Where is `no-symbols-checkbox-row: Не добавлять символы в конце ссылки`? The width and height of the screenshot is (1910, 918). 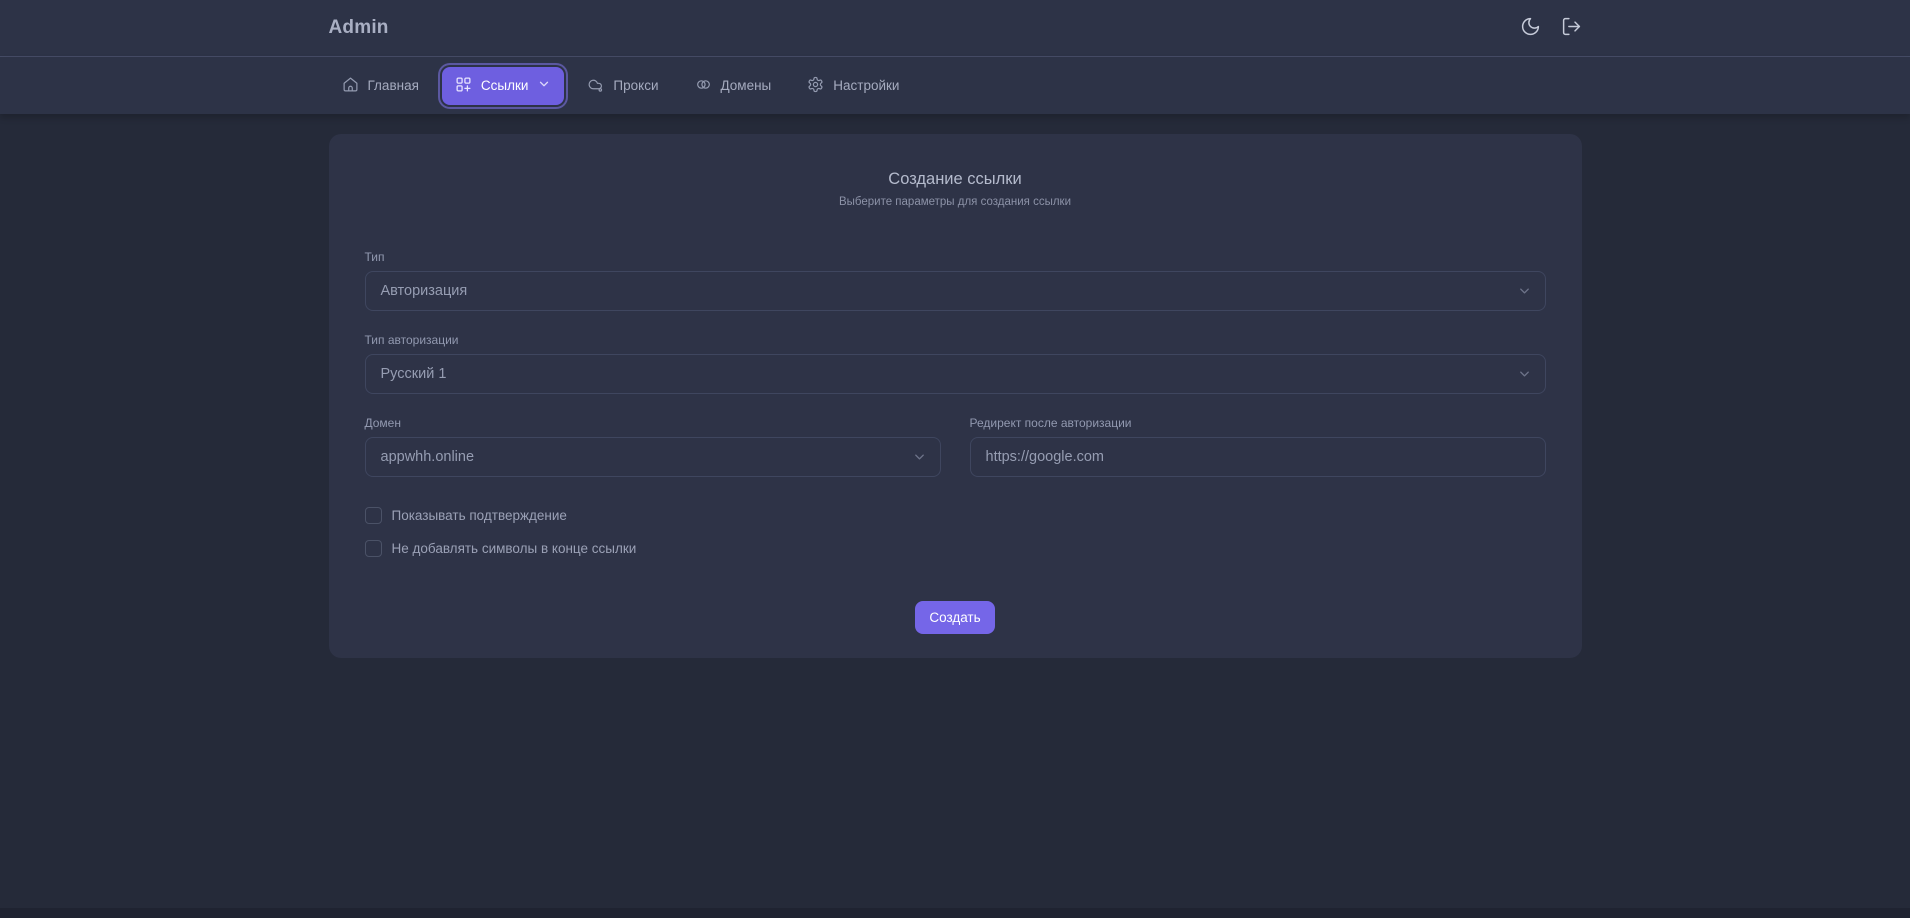
no-symbols-checkbox-row: Не добавлять символы в конце ссылки is located at coordinates (955, 548).